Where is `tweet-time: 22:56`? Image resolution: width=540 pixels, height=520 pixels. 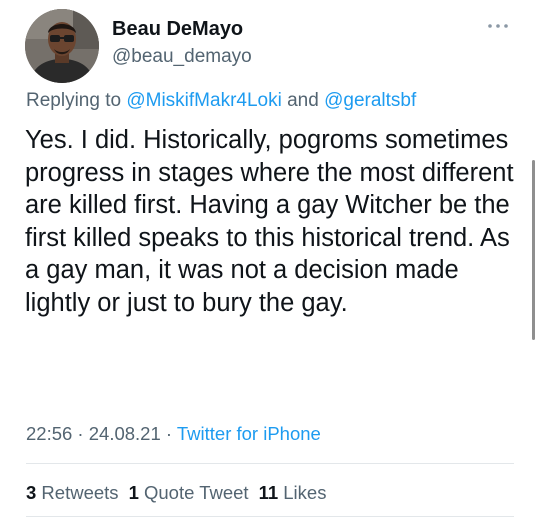
tweet-time: 22:56 is located at coordinates (49, 433).